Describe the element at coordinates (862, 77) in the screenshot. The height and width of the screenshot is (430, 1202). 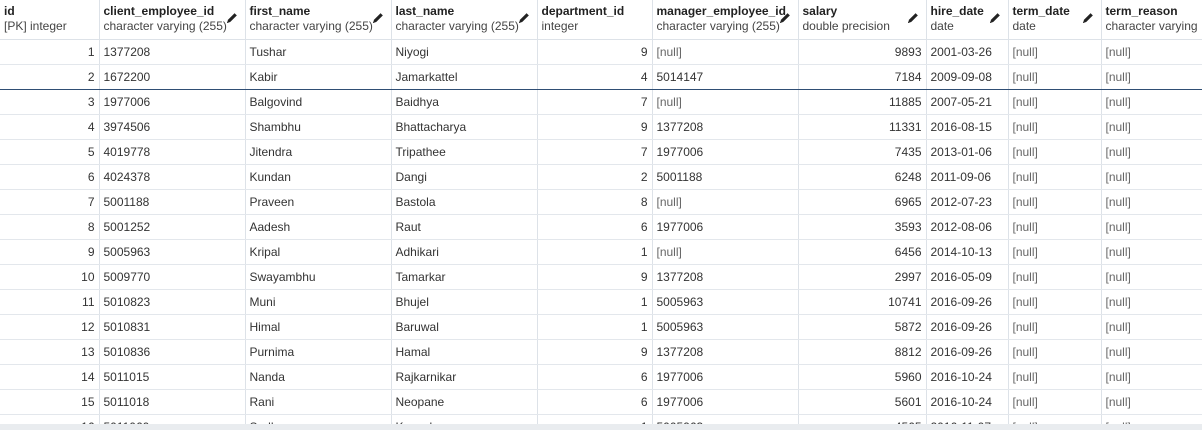
I see `cell-salary: 7184` at that location.